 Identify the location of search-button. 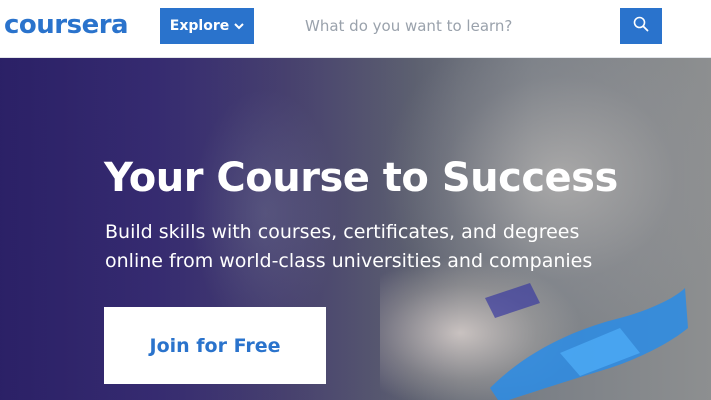
(641, 26).